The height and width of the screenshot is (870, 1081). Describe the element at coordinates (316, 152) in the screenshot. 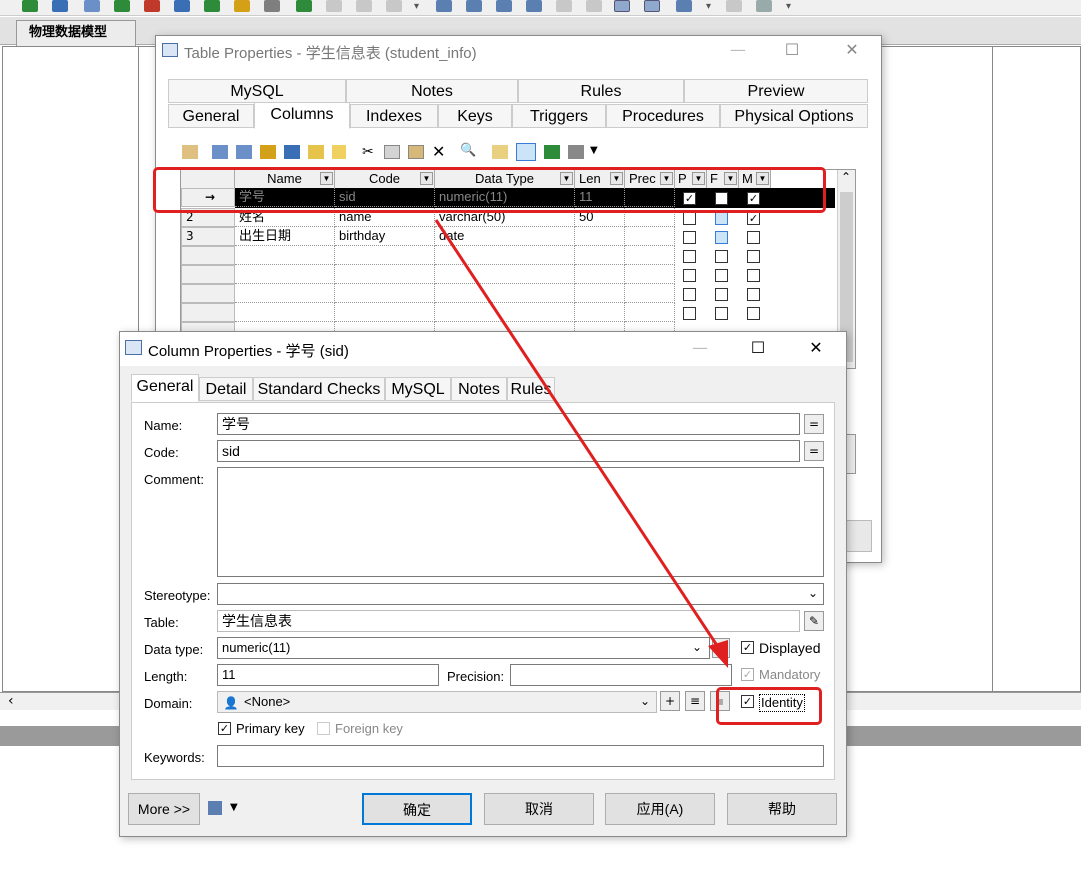

I see `reuse-icon` at that location.